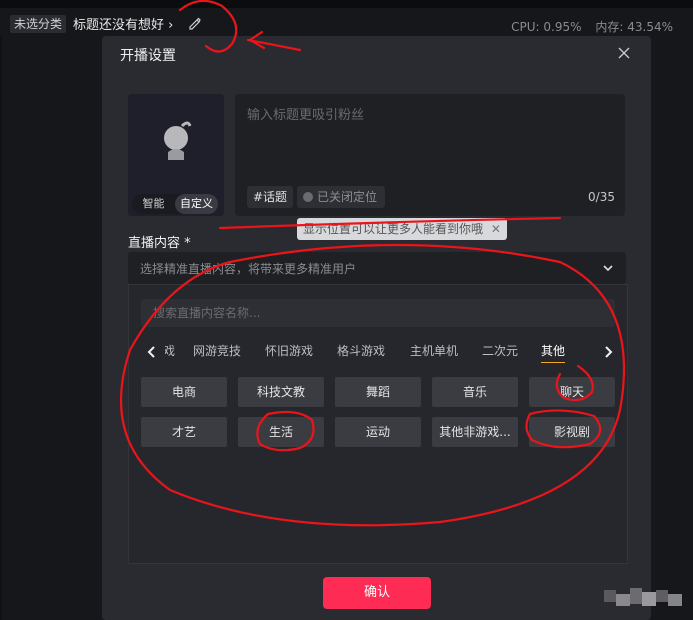 The height and width of the screenshot is (620, 693). What do you see at coordinates (38, 24) in the screenshot?
I see `category-tag: 未选分类` at bounding box center [38, 24].